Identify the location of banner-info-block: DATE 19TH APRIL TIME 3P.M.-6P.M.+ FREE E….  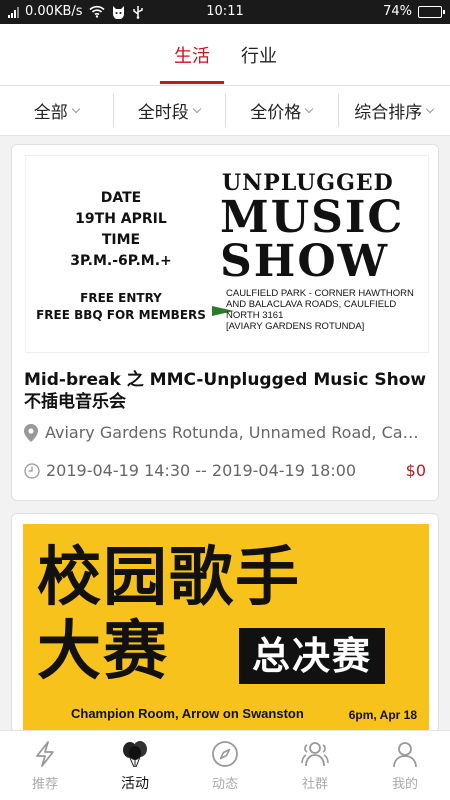
(121, 255).